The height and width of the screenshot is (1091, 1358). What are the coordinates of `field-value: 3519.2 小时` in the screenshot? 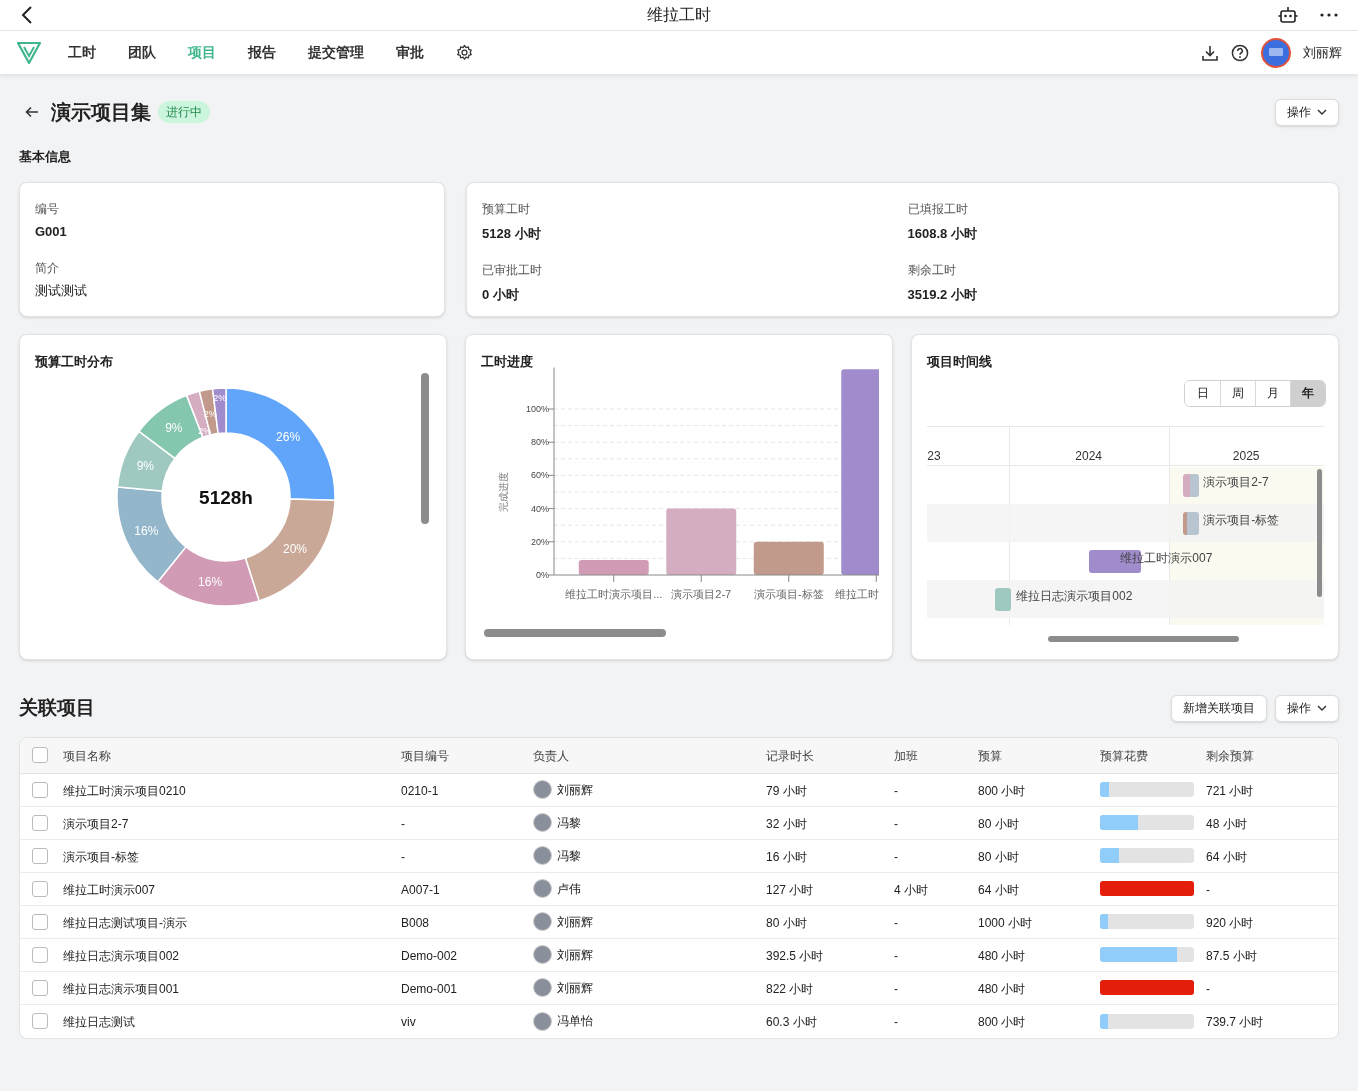 It's located at (942, 295).